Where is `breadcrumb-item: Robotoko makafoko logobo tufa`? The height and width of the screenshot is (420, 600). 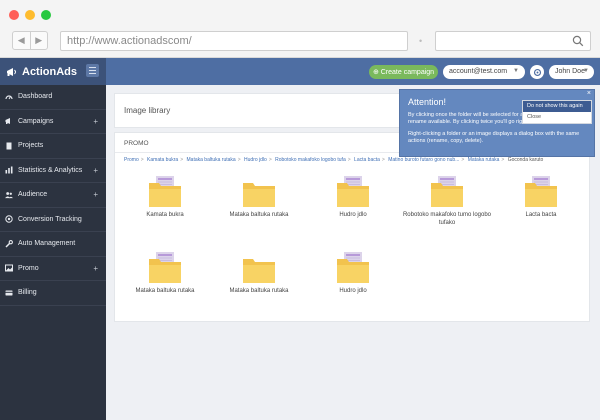 breadcrumb-item: Robotoko makafoko logobo tufa is located at coordinates (310, 160).